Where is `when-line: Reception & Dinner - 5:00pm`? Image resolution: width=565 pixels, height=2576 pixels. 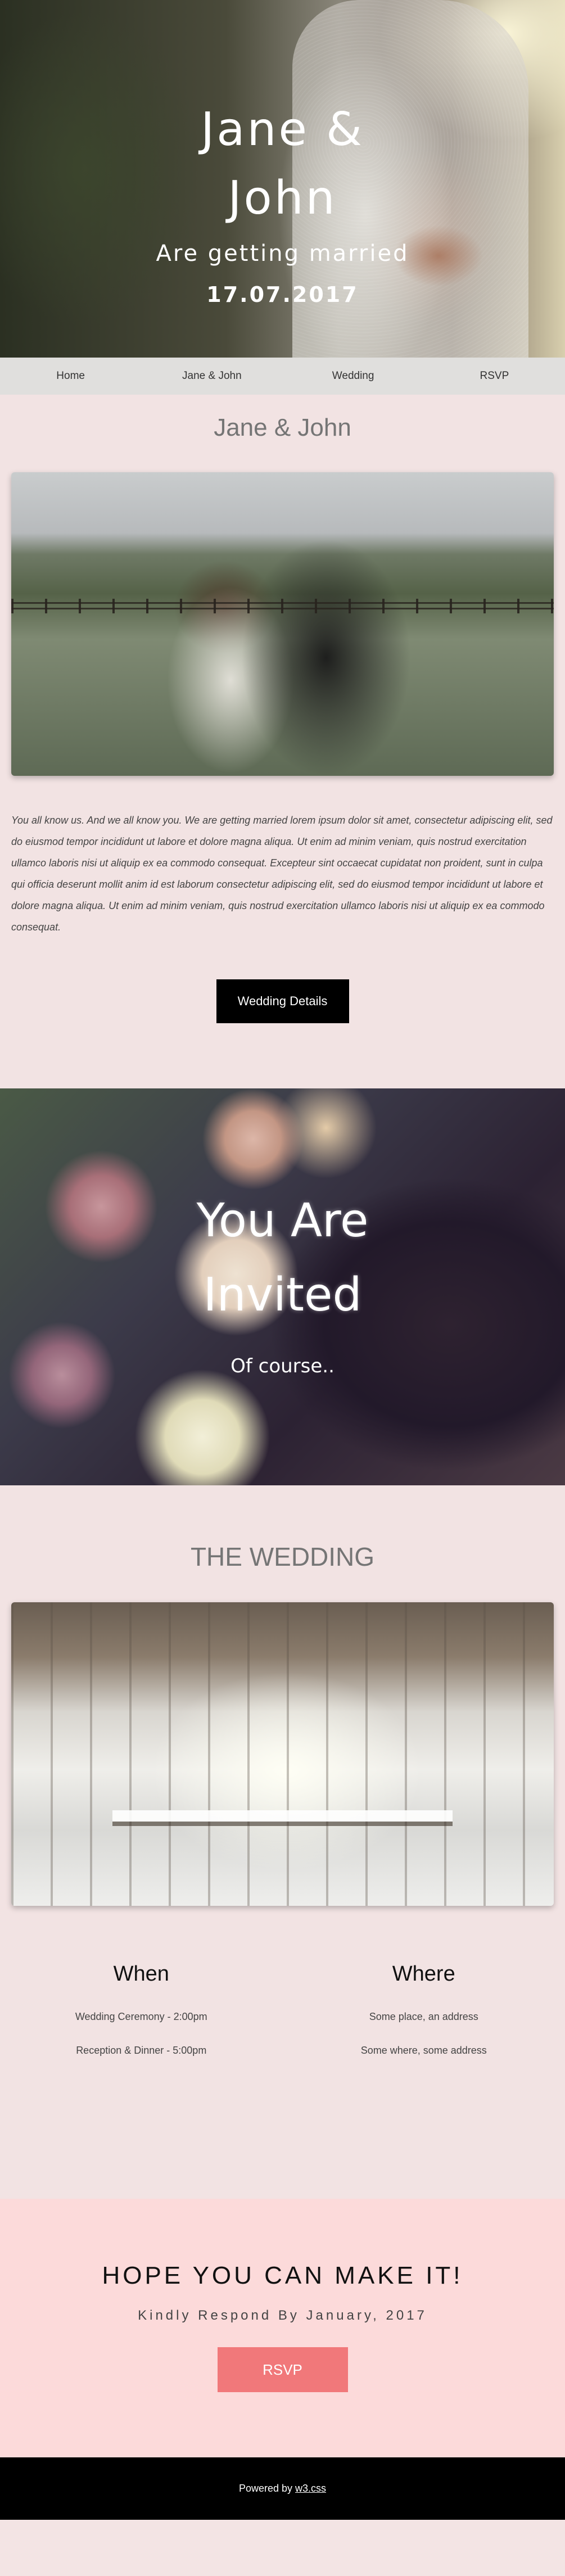 when-line: Reception & Dinner - 5:00pm is located at coordinates (141, 2050).